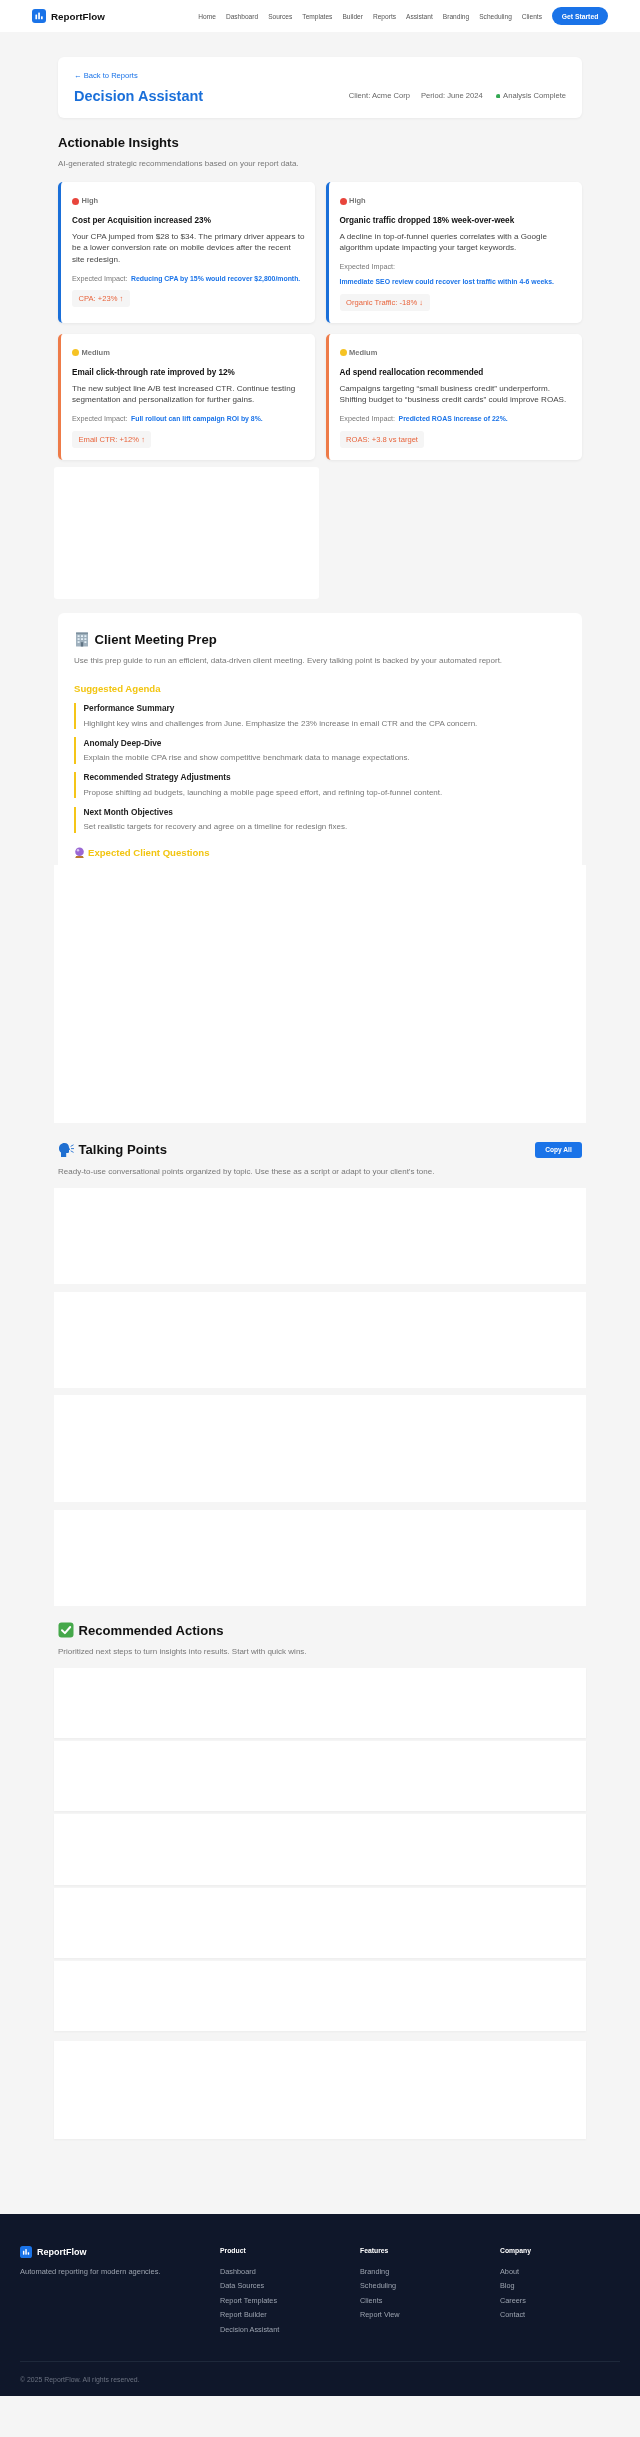  Describe the element at coordinates (183, 1651) in the screenshot. I see `section-description: Prioritized next steps to turn insights into results. Start with quick wins.` at that location.